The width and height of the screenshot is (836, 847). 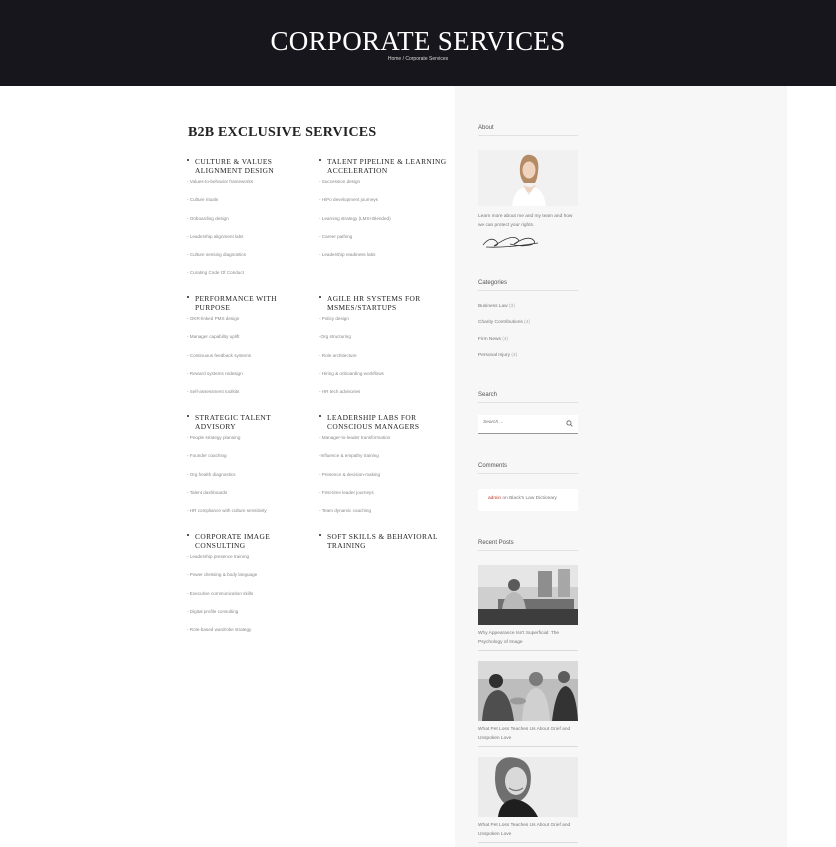 I want to click on recent-comment: admin on Black's Law Dictionary, so click(x=528, y=500).